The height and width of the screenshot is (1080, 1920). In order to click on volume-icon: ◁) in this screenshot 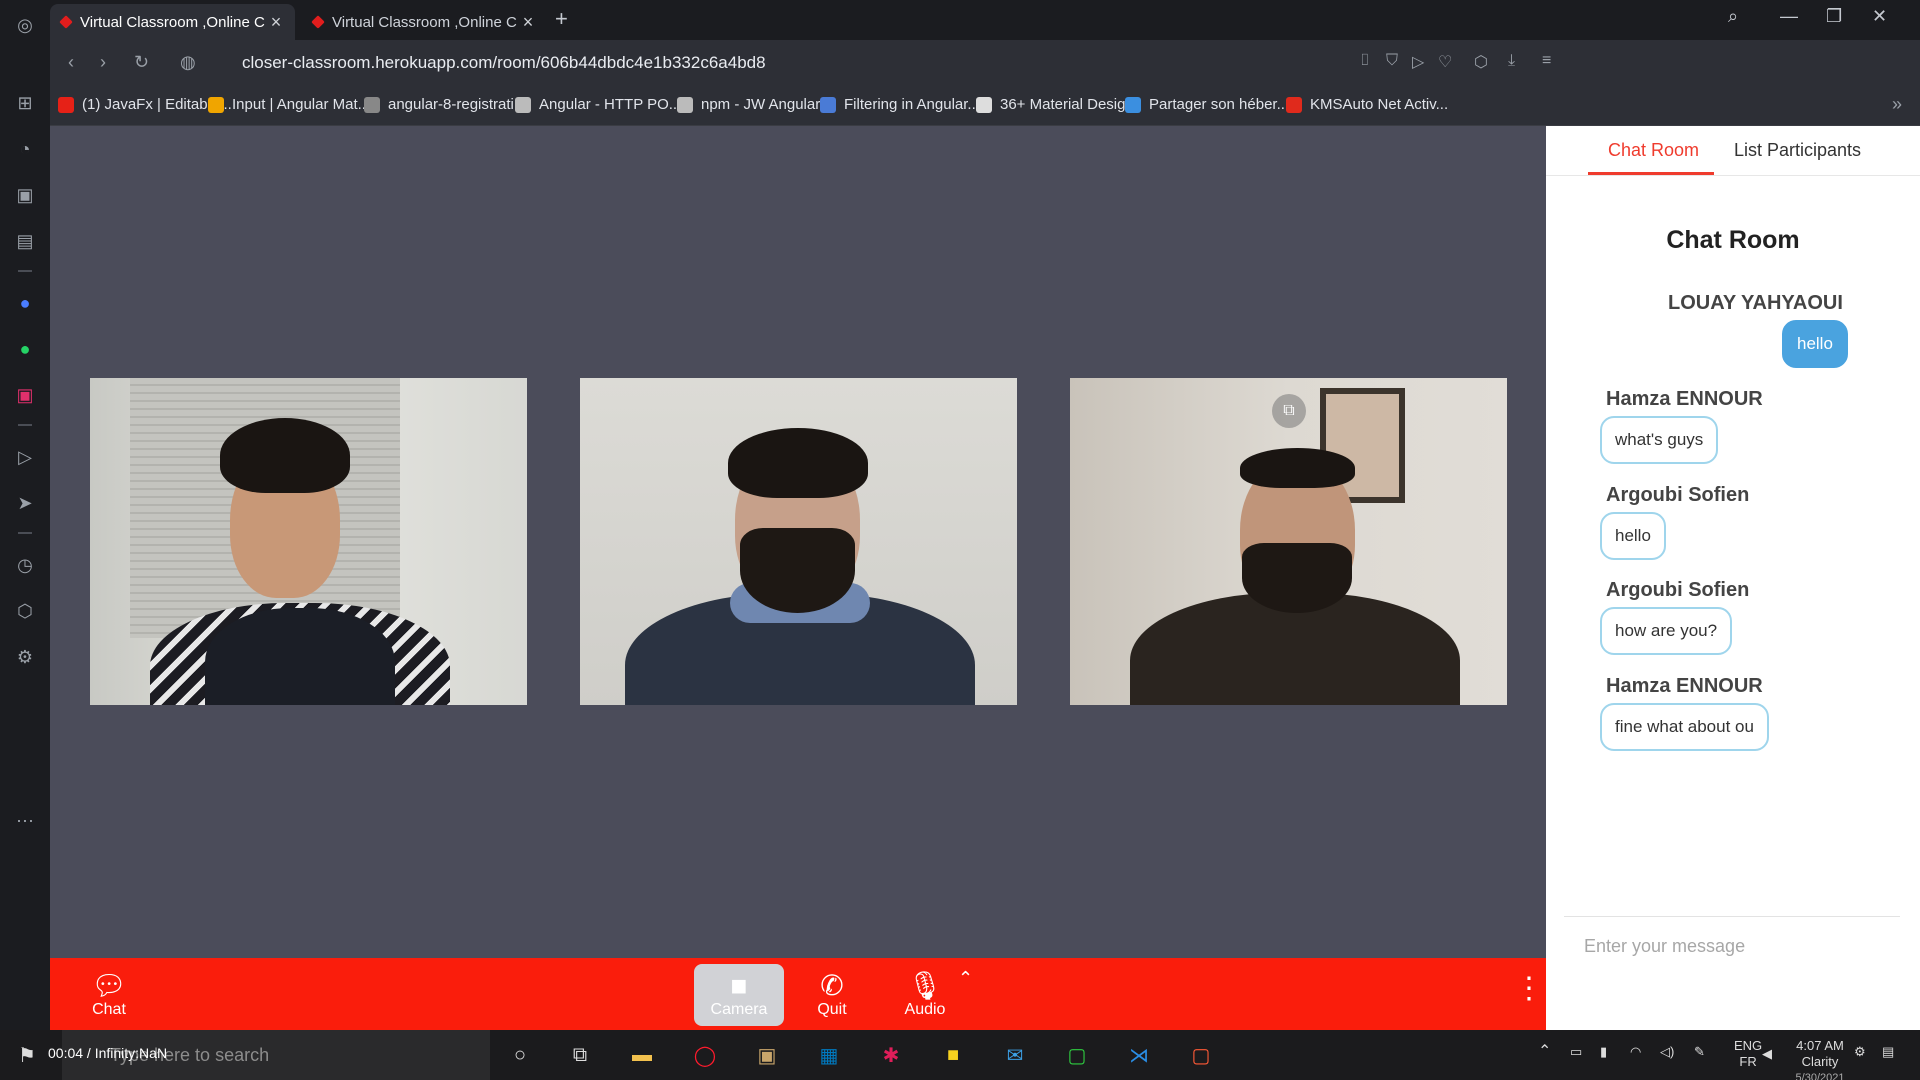, I will do `click(1667, 1052)`.